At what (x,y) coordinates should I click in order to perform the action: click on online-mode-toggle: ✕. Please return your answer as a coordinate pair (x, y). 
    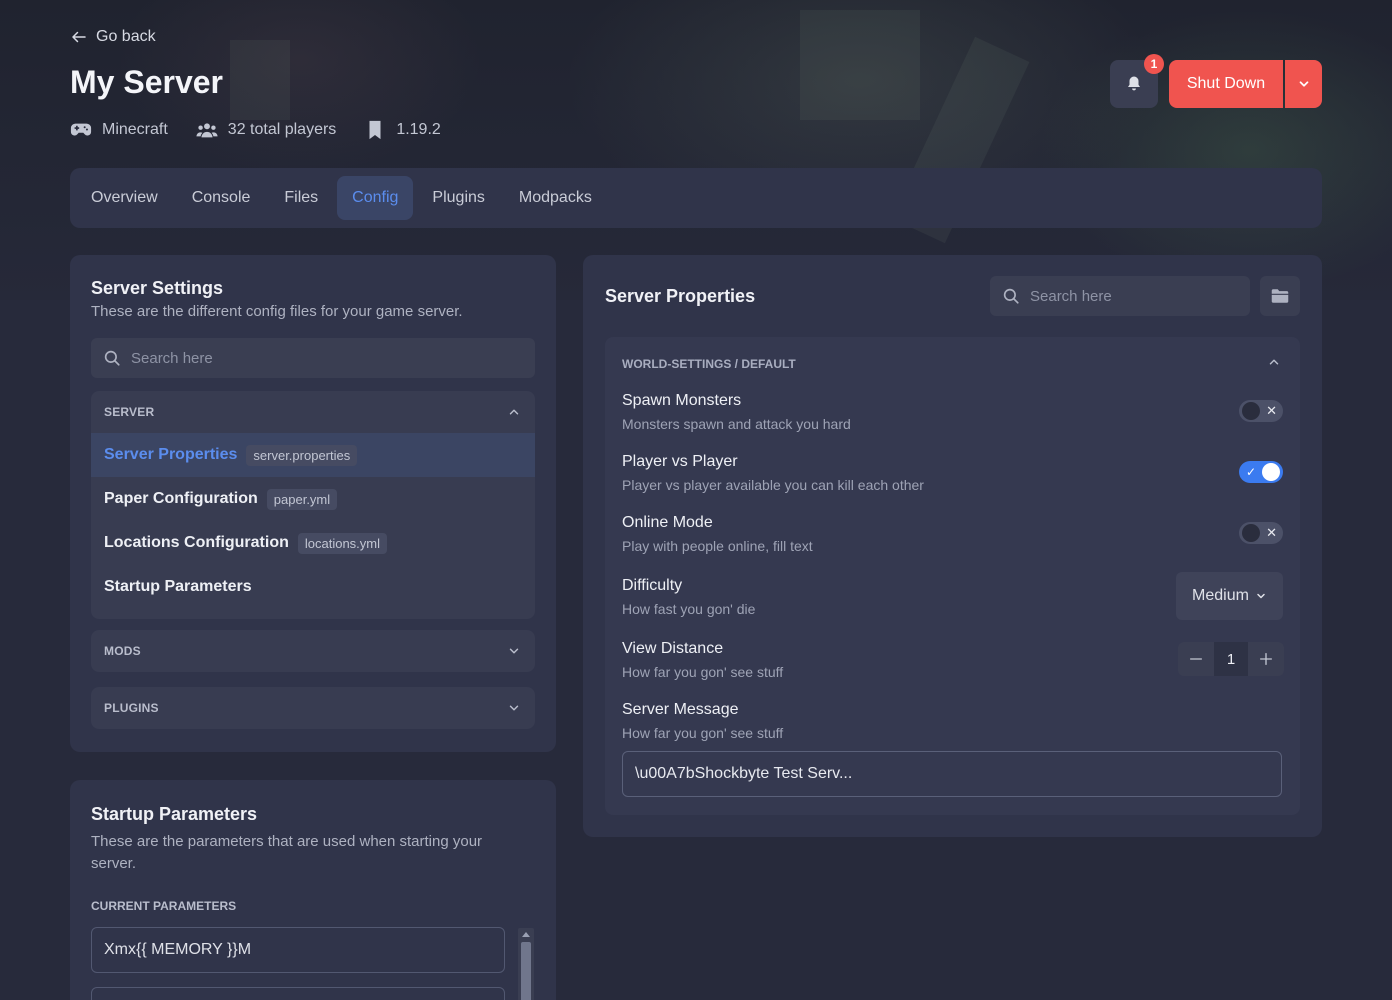
    Looking at the image, I should click on (1261, 533).